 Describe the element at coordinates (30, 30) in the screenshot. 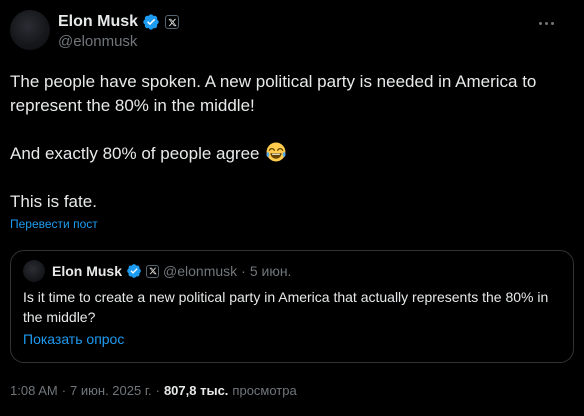

I see `avatar` at that location.